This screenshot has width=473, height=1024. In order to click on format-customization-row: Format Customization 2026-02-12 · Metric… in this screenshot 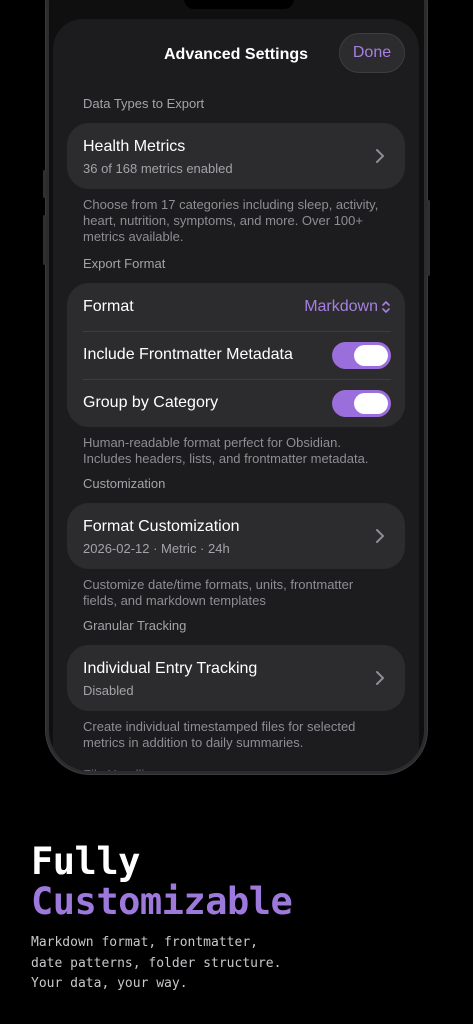, I will do `click(236, 536)`.